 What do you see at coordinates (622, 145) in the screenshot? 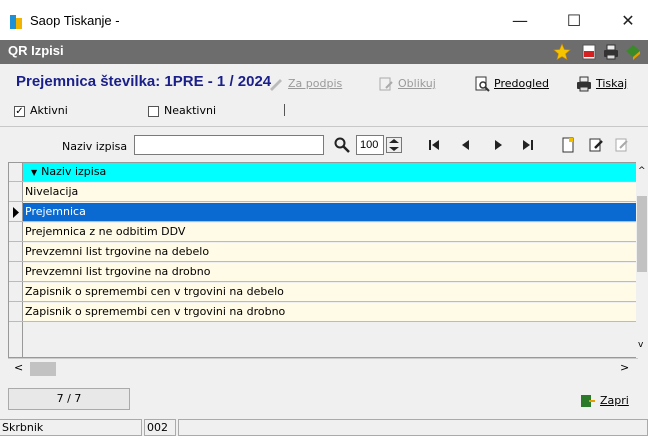
I see `delete-document-icon` at bounding box center [622, 145].